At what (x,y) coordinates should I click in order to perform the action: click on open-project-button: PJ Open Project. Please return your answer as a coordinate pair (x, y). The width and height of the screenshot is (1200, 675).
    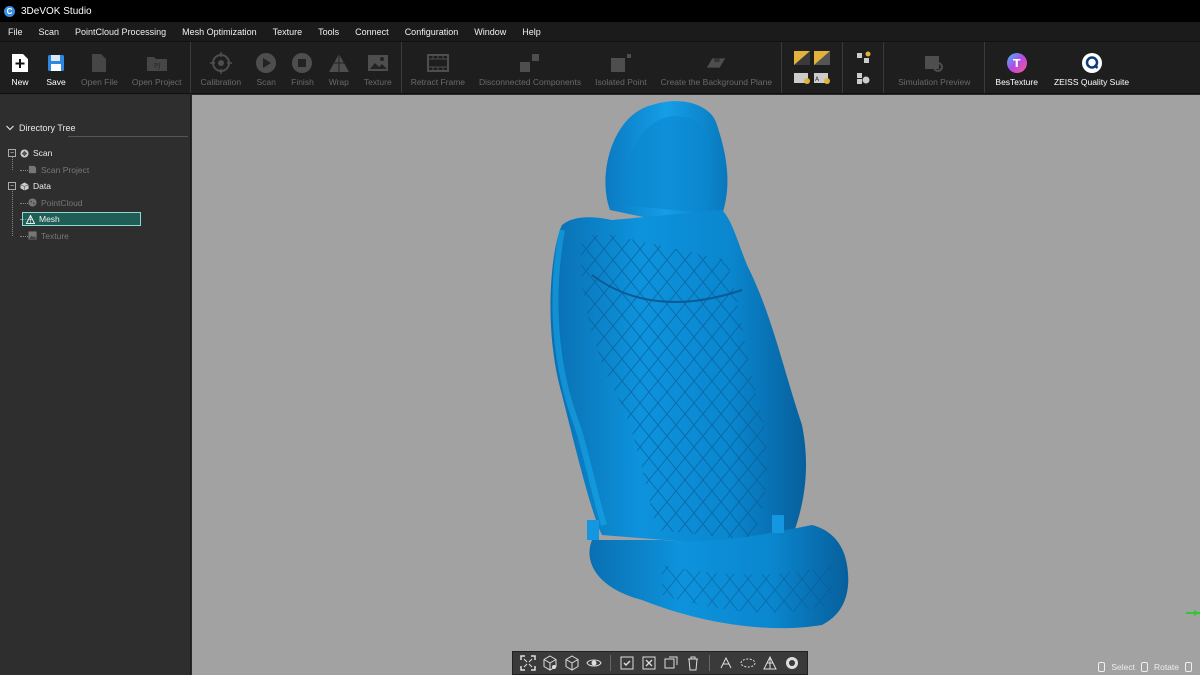
    Looking at the image, I should click on (157, 67).